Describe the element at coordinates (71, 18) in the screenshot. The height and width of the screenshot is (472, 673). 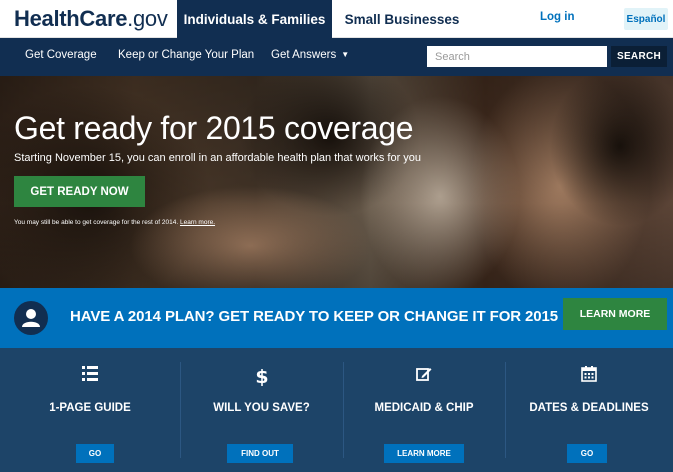
I see `logo-healthcare-text: HealthCare` at that location.